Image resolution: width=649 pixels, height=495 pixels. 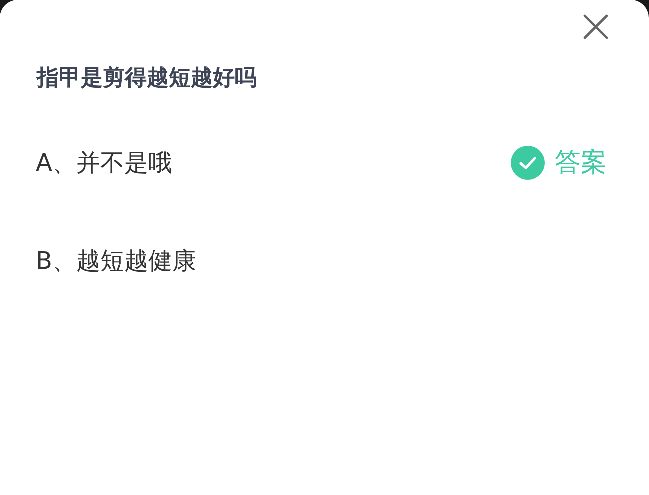 I want to click on answer-option: B、越短越健康, so click(x=116, y=261).